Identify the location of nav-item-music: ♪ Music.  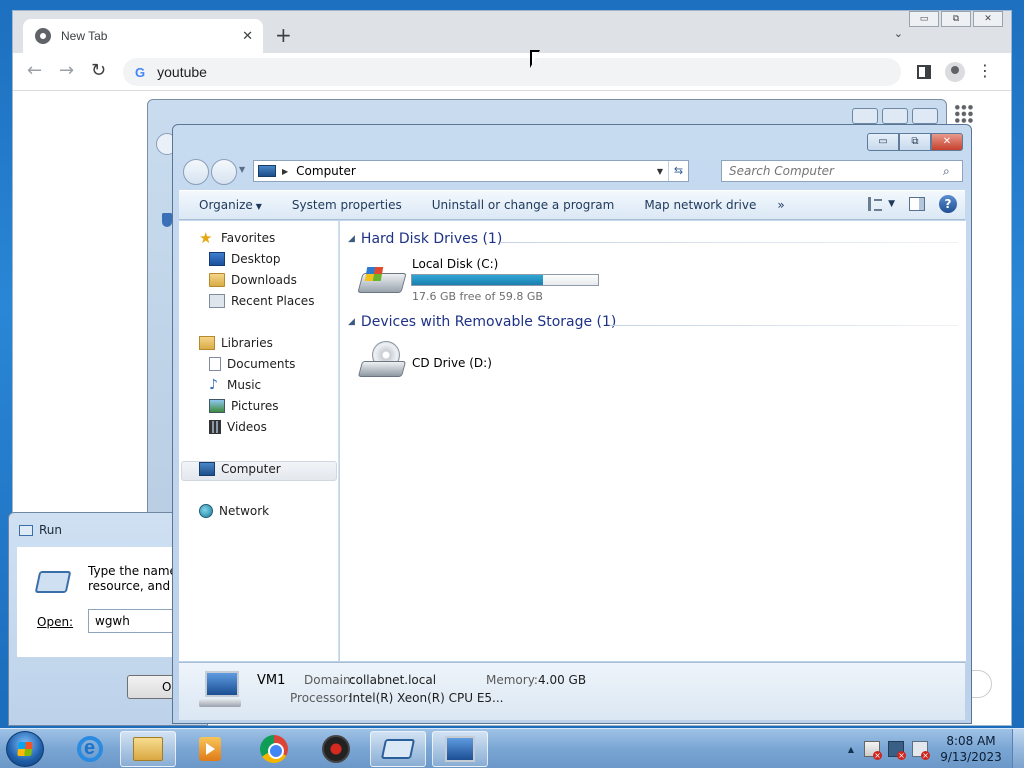
(235, 385).